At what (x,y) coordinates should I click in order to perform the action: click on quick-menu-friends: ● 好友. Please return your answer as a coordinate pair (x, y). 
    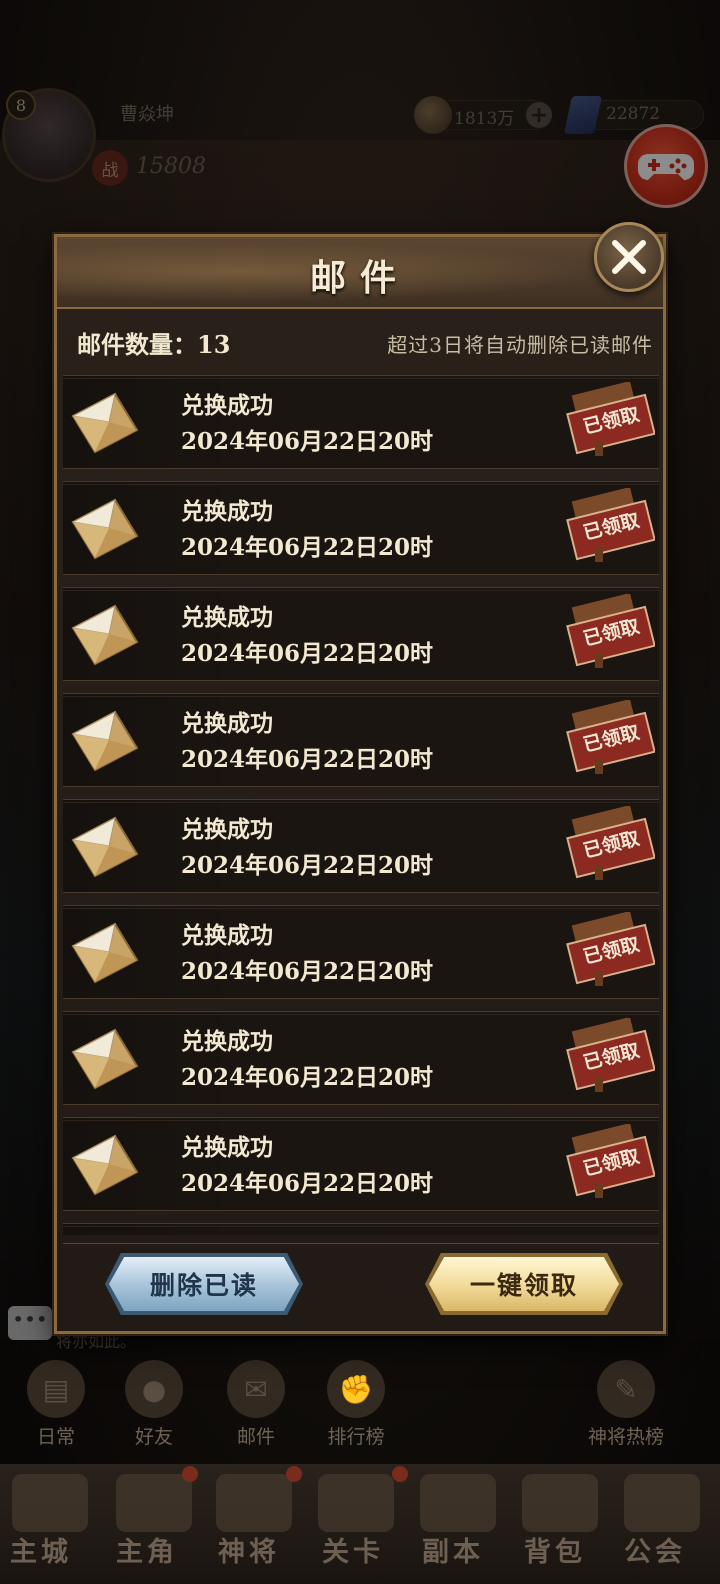
    Looking at the image, I should click on (154, 1404).